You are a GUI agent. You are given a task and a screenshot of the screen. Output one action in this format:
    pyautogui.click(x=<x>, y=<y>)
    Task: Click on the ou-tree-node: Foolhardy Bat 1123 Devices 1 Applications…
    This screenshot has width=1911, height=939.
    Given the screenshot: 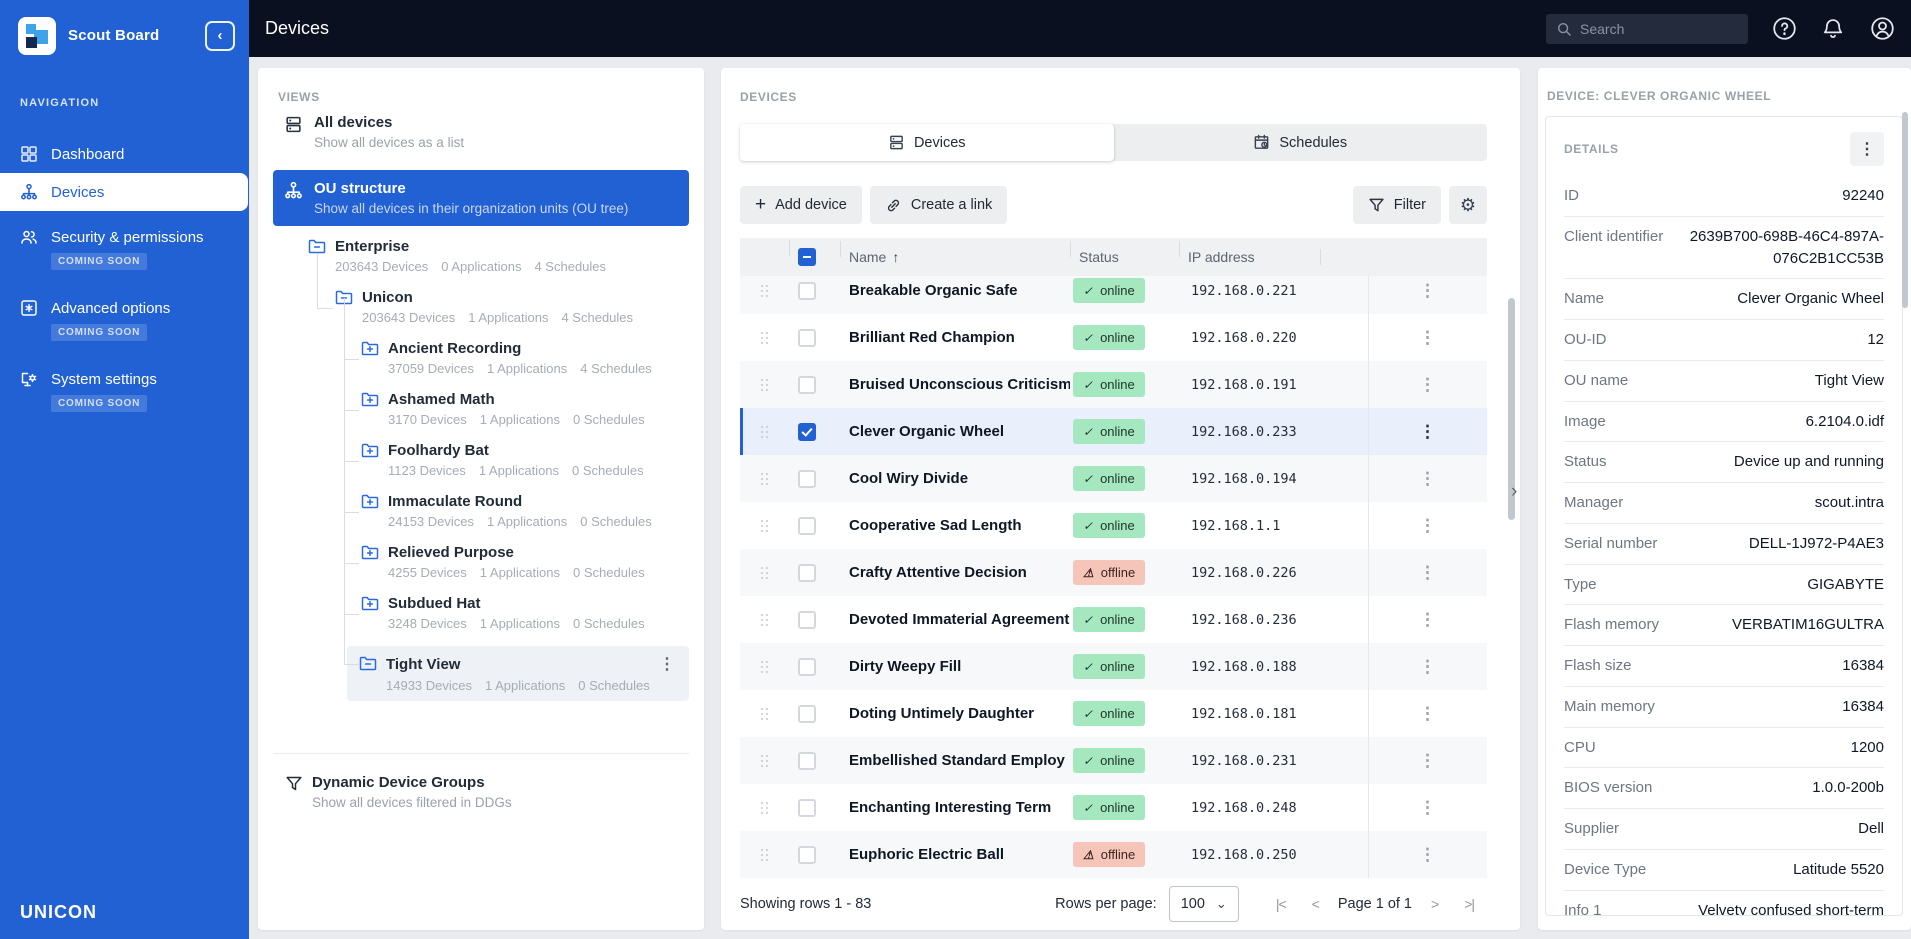 What is the action you would take?
    pyautogui.click(x=516, y=439)
    